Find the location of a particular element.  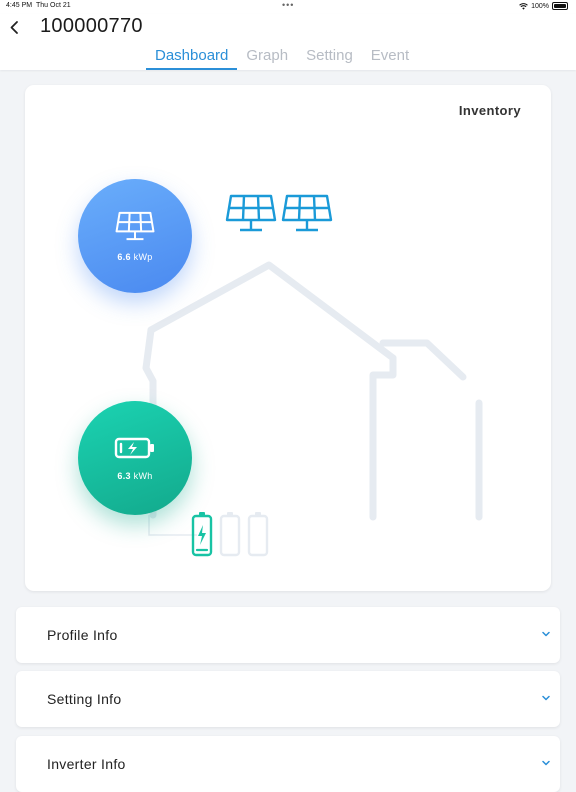

tab-graph: Graph is located at coordinates (267, 58).